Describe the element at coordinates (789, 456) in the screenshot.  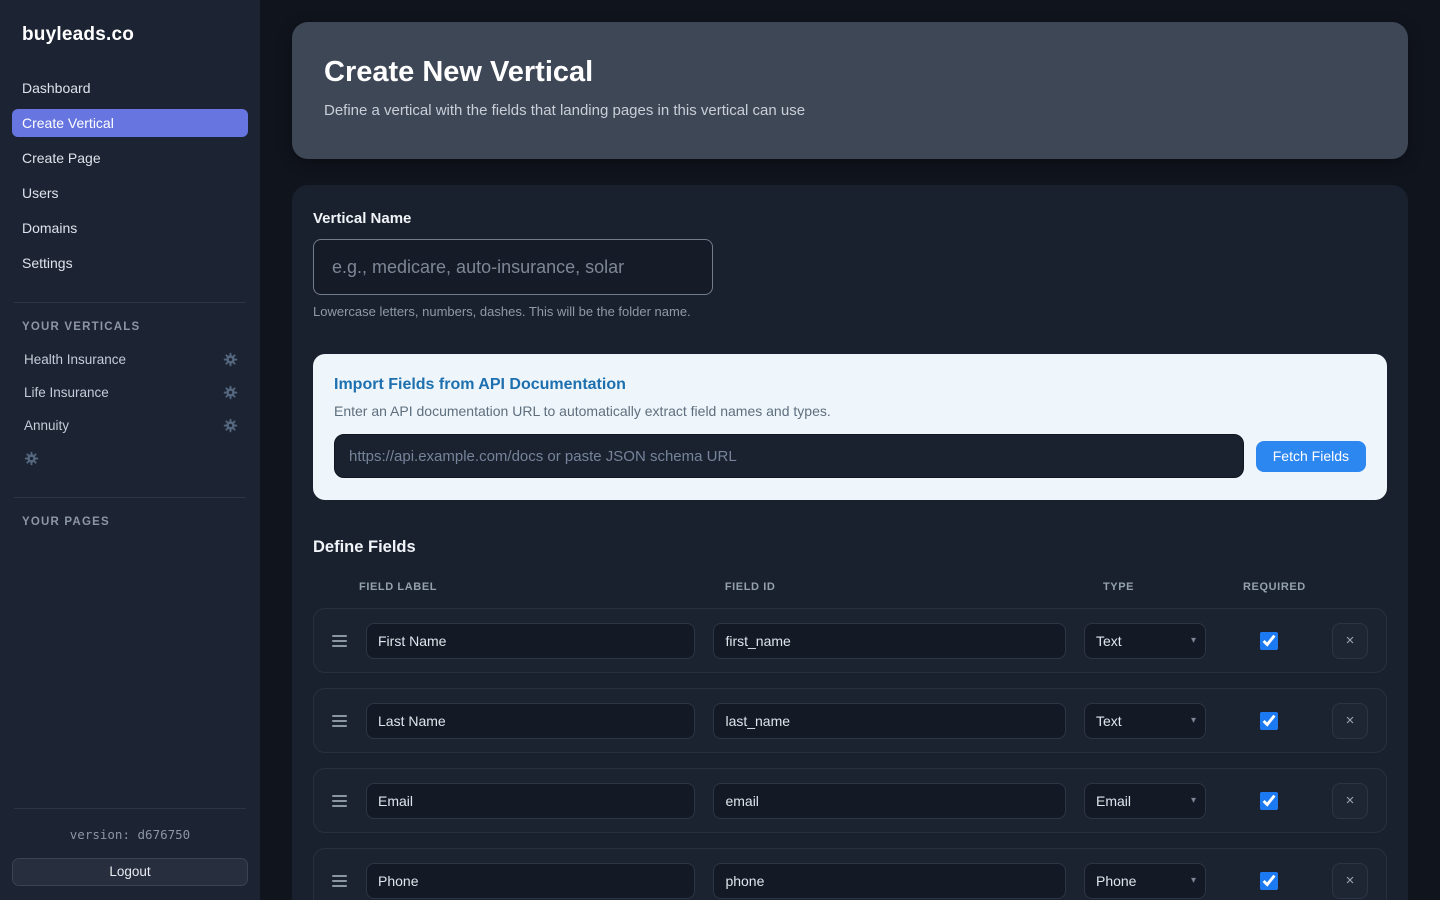
I see `api-url-input` at that location.